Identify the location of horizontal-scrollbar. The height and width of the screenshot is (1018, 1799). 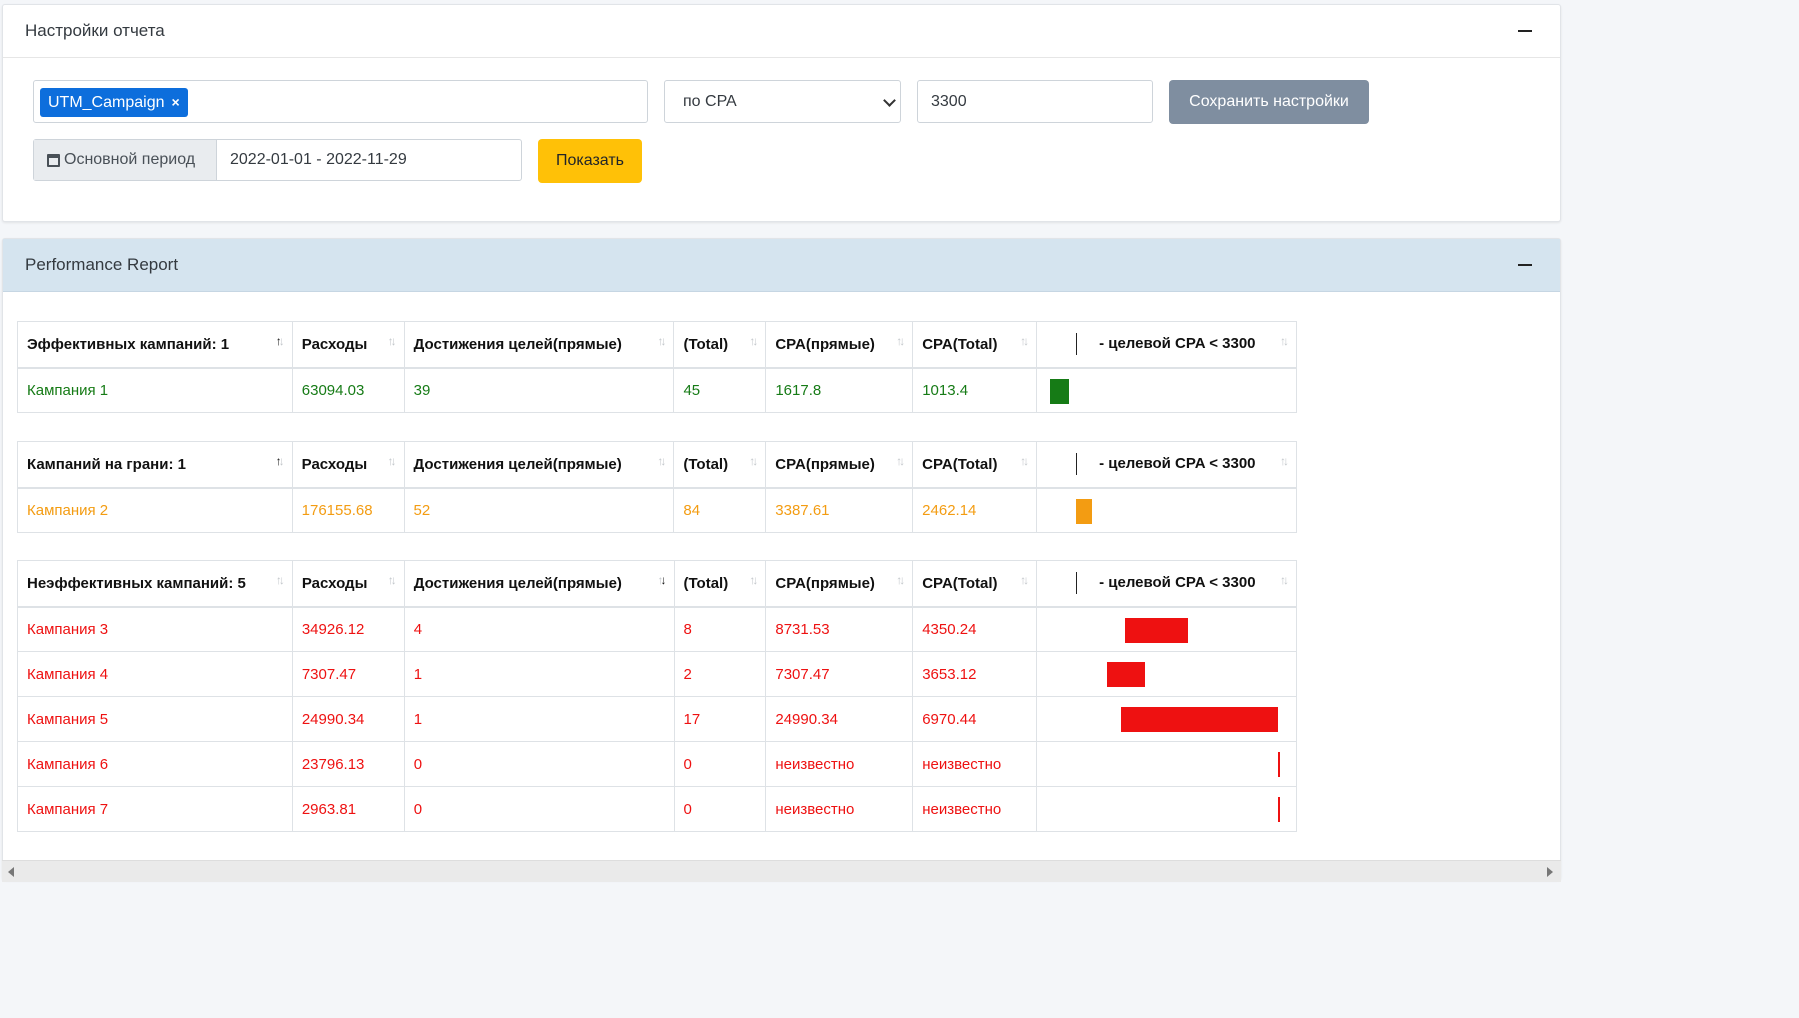
(781, 871).